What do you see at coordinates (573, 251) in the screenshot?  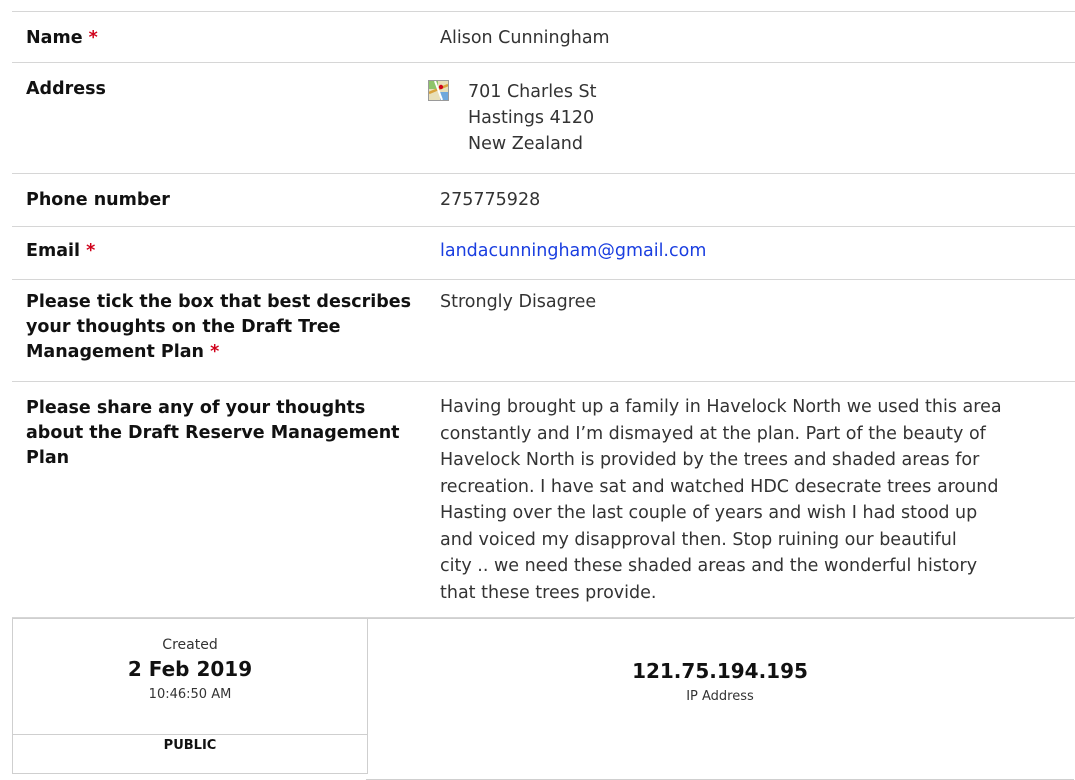 I see `email-link: landacunningham@gmail.com` at bounding box center [573, 251].